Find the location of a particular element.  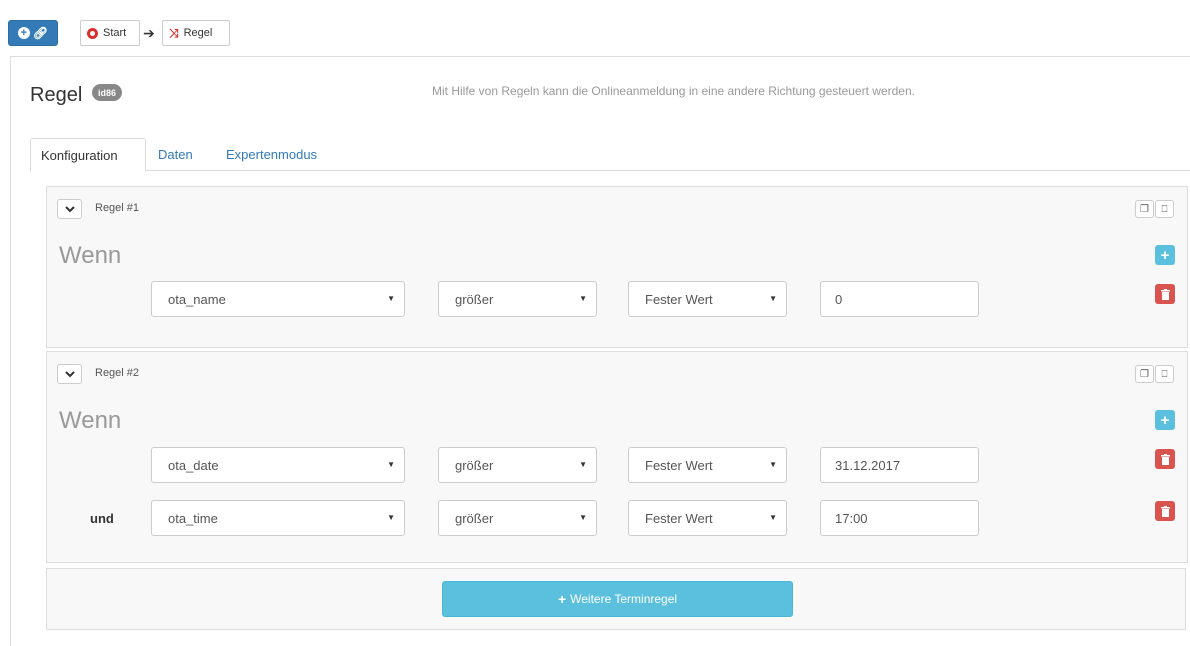

value-input: 17:00 is located at coordinates (899, 518).